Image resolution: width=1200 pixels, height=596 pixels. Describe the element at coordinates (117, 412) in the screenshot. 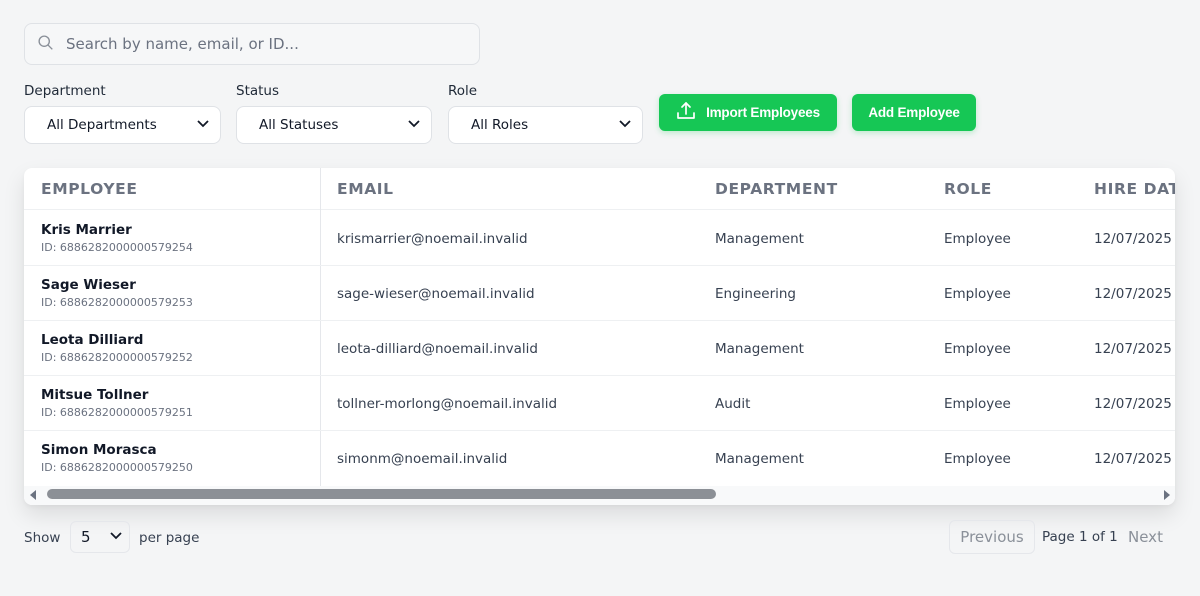

I see `employee-id: ID: 6886282000000579251` at that location.